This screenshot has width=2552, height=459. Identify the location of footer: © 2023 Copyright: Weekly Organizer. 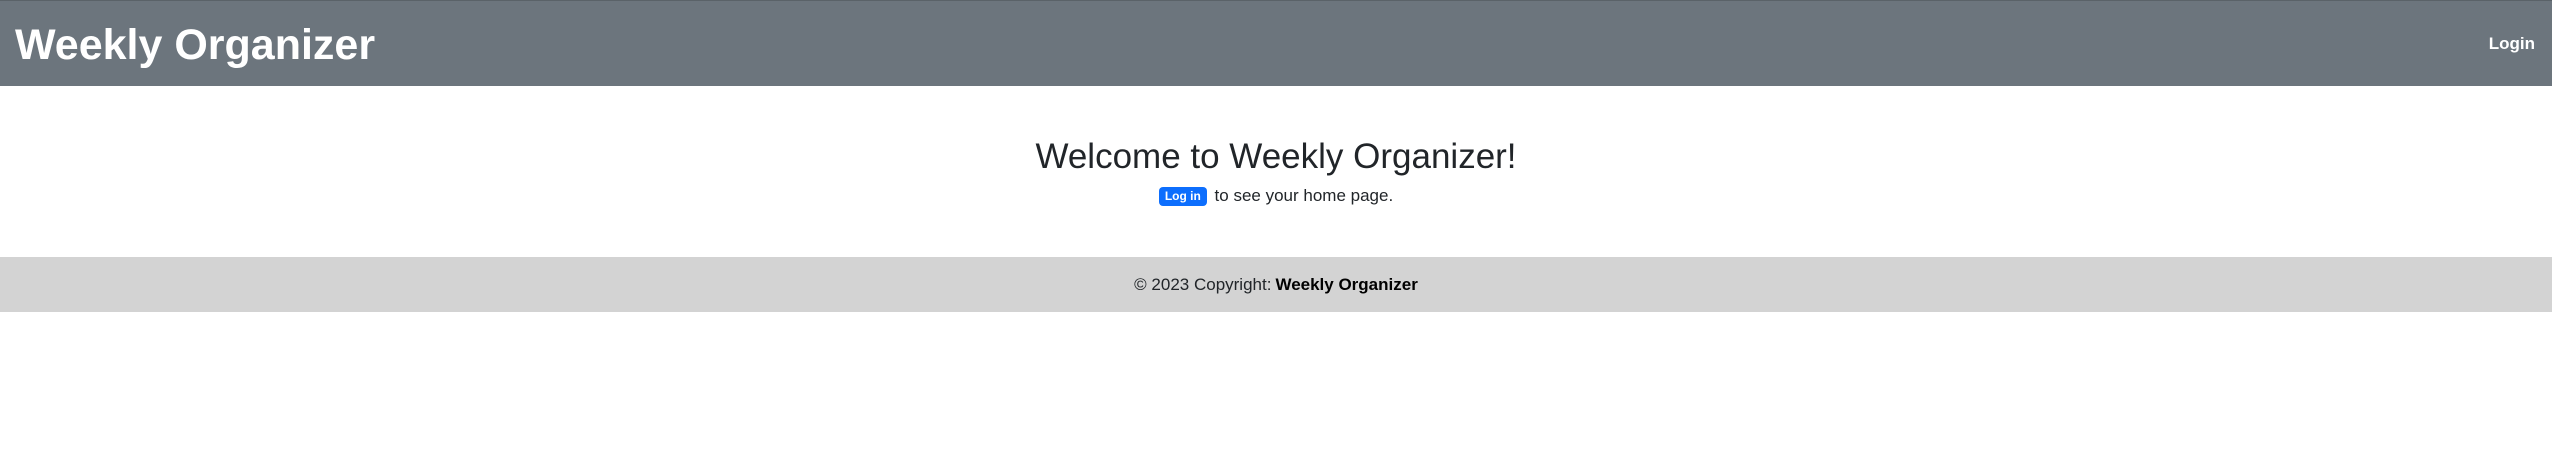
(1276, 284).